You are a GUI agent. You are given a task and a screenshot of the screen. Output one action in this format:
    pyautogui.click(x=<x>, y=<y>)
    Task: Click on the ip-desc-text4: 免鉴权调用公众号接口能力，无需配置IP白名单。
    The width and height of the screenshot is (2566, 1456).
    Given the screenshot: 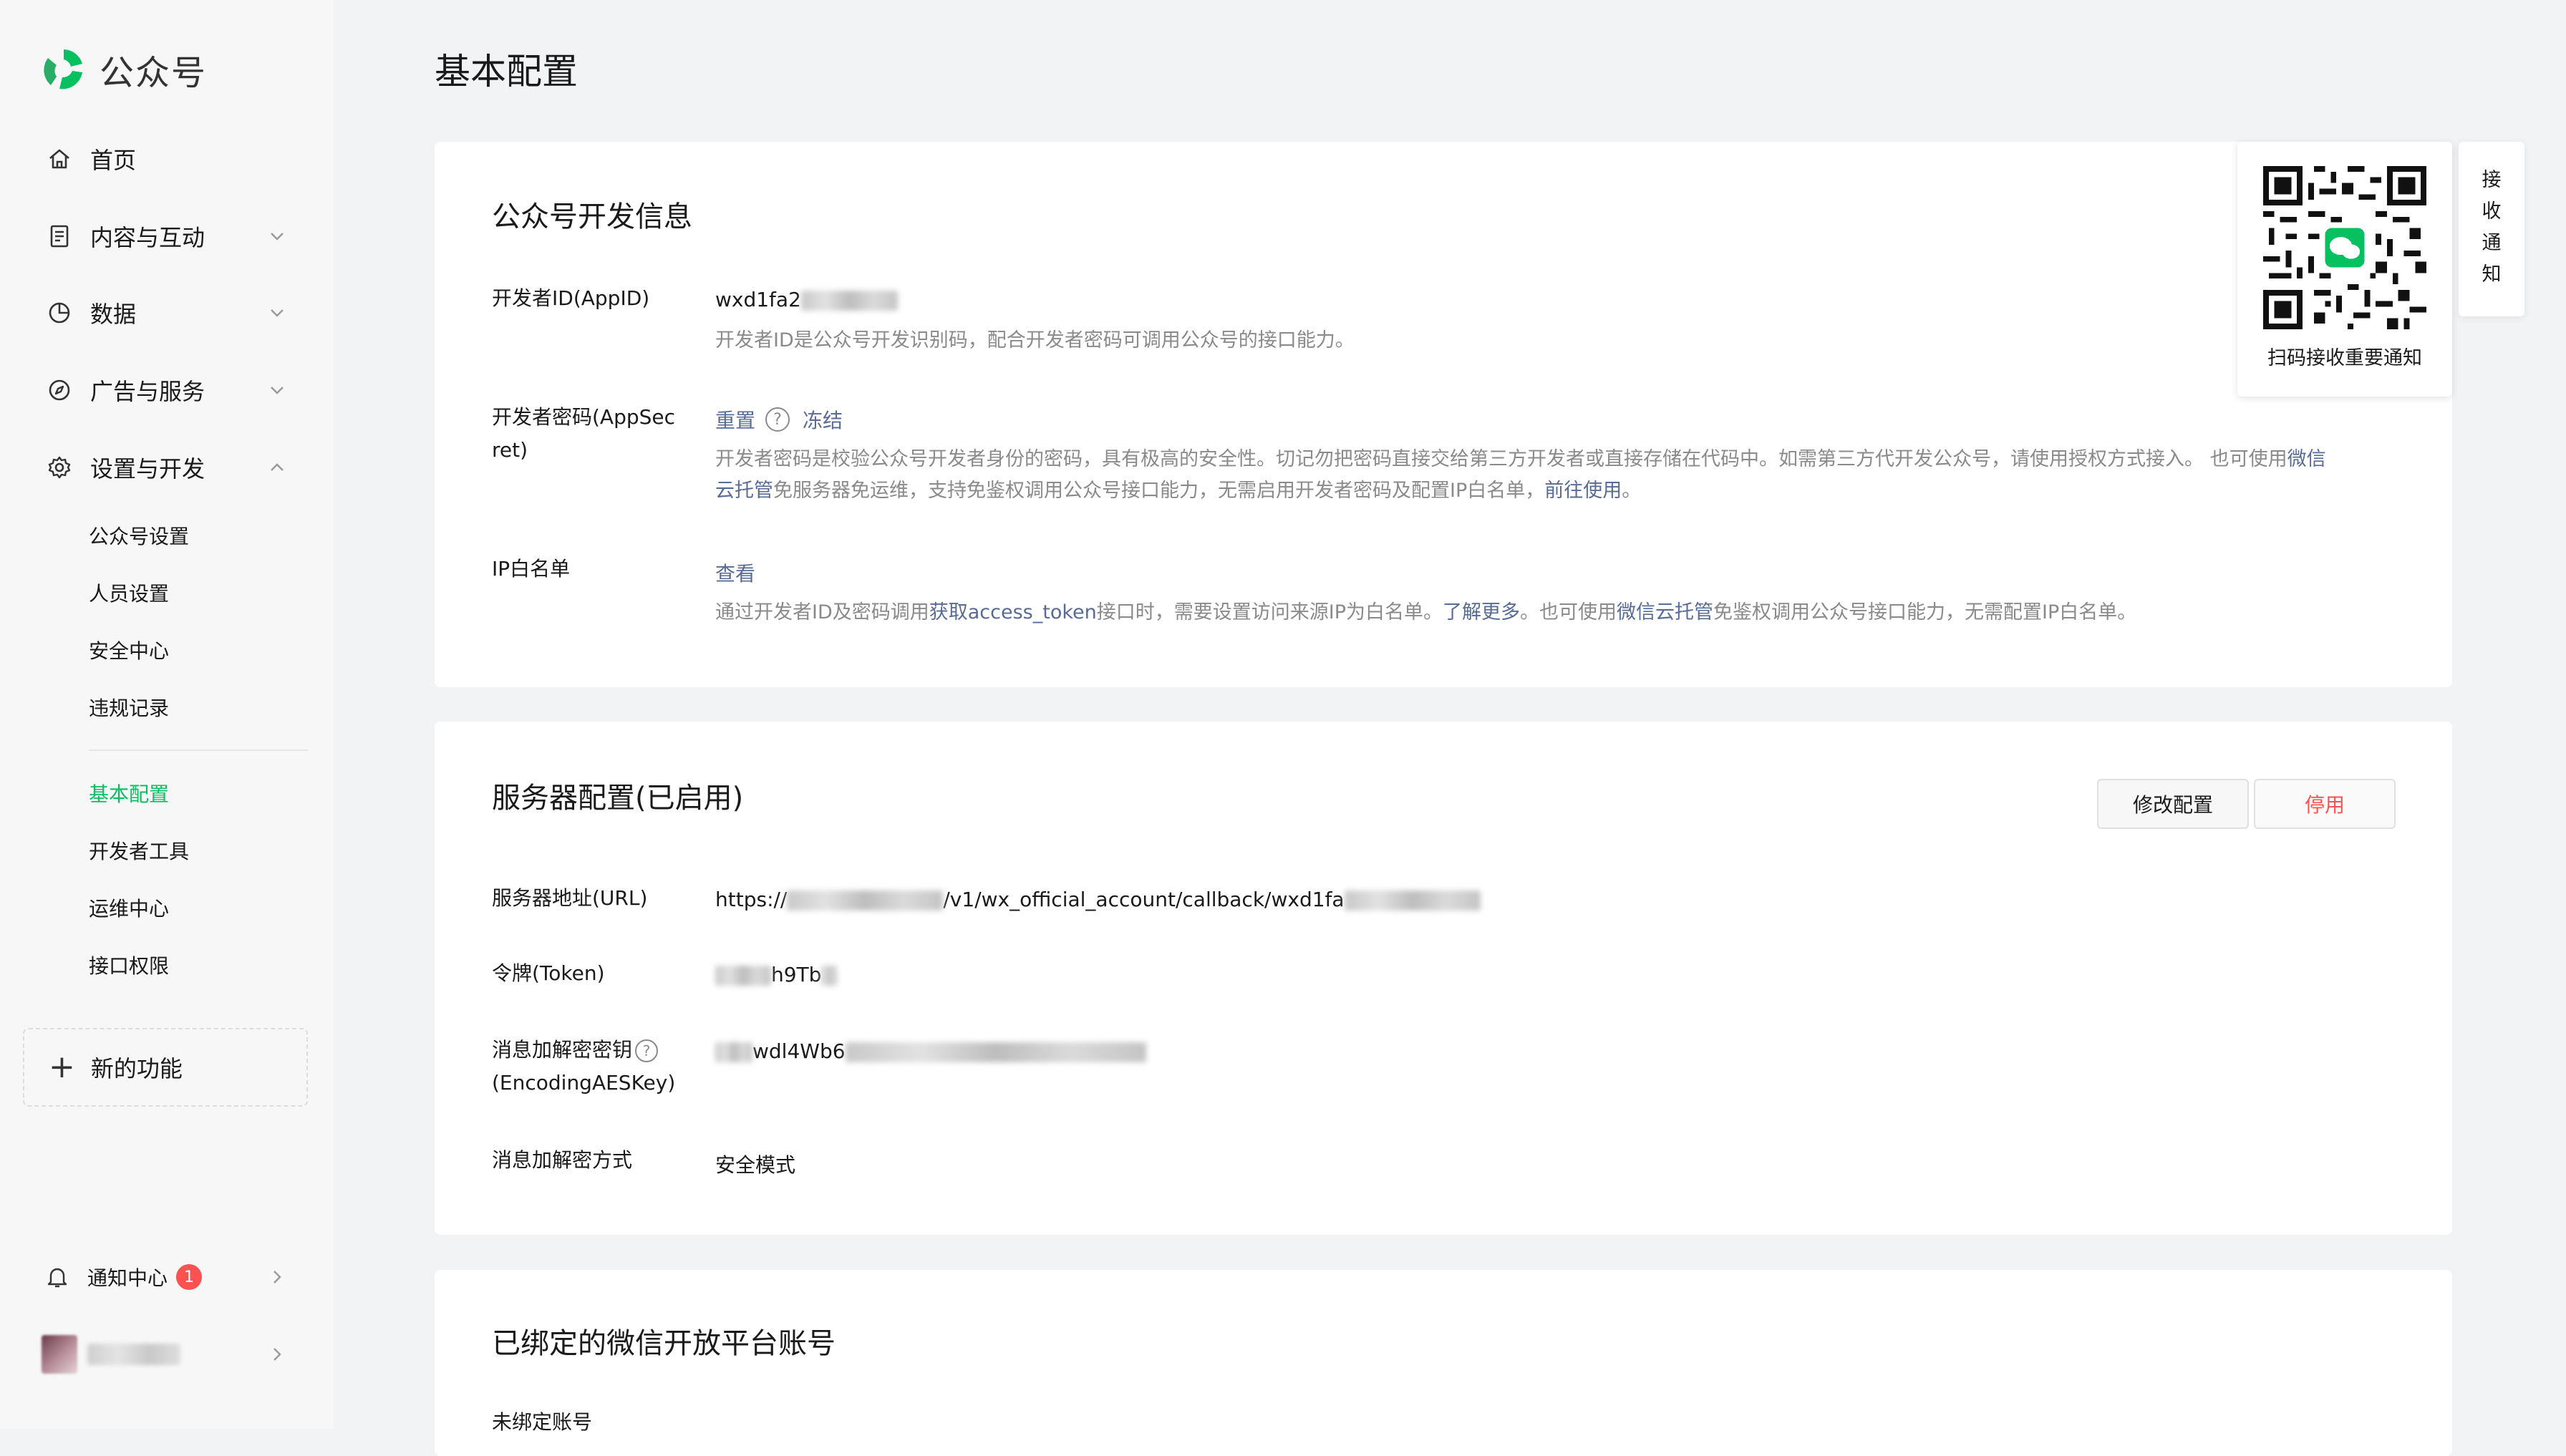 What is the action you would take?
    pyautogui.click(x=1925, y=612)
    